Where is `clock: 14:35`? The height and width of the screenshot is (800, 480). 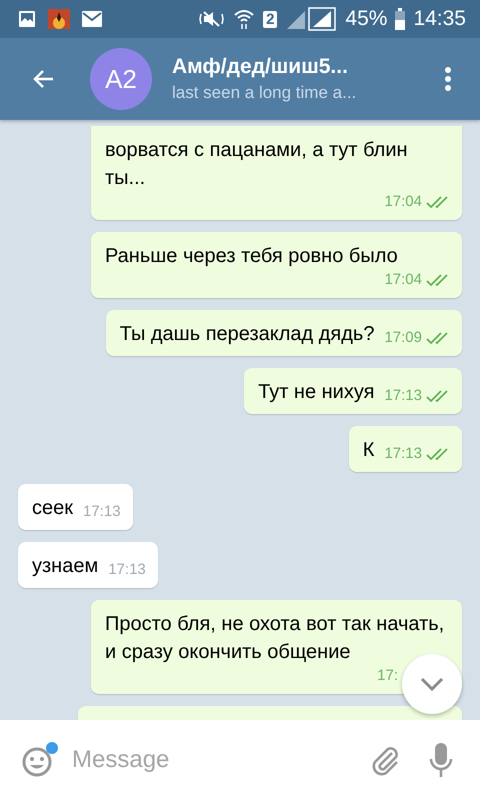
clock: 14:35 is located at coordinates (439, 19).